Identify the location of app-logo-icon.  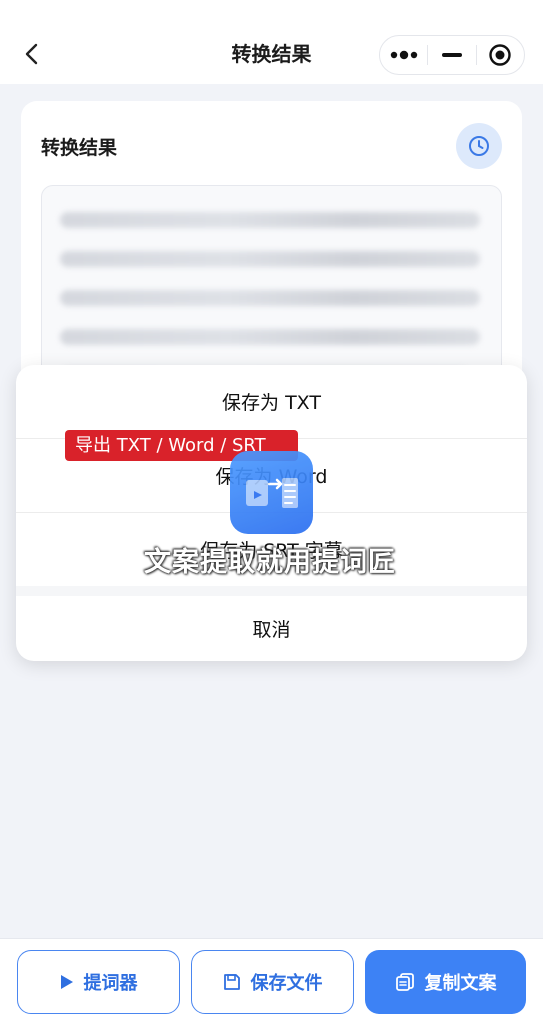
(271, 492).